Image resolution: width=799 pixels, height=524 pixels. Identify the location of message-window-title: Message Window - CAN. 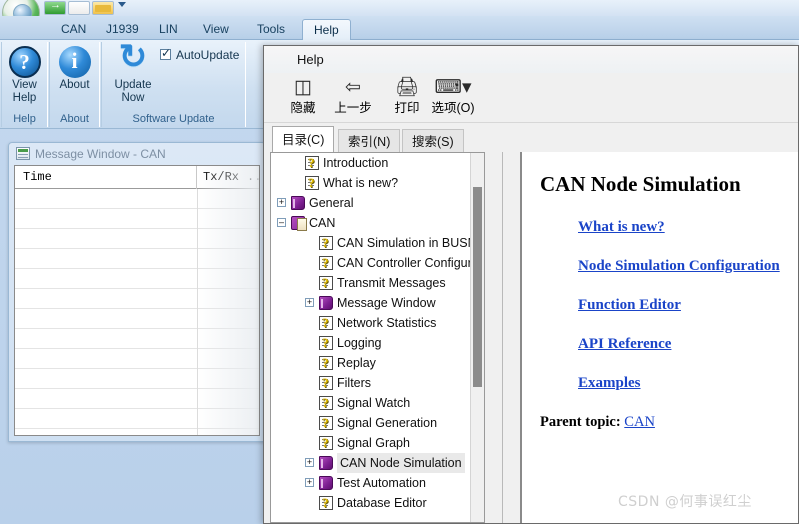
(100, 154).